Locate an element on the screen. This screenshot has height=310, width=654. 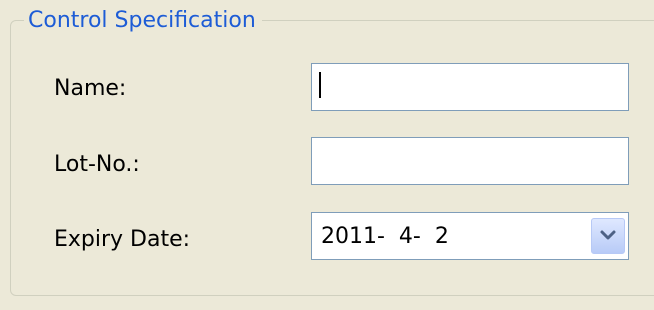
expiry-date-value: 2011- 4- 2 is located at coordinates (385, 236).